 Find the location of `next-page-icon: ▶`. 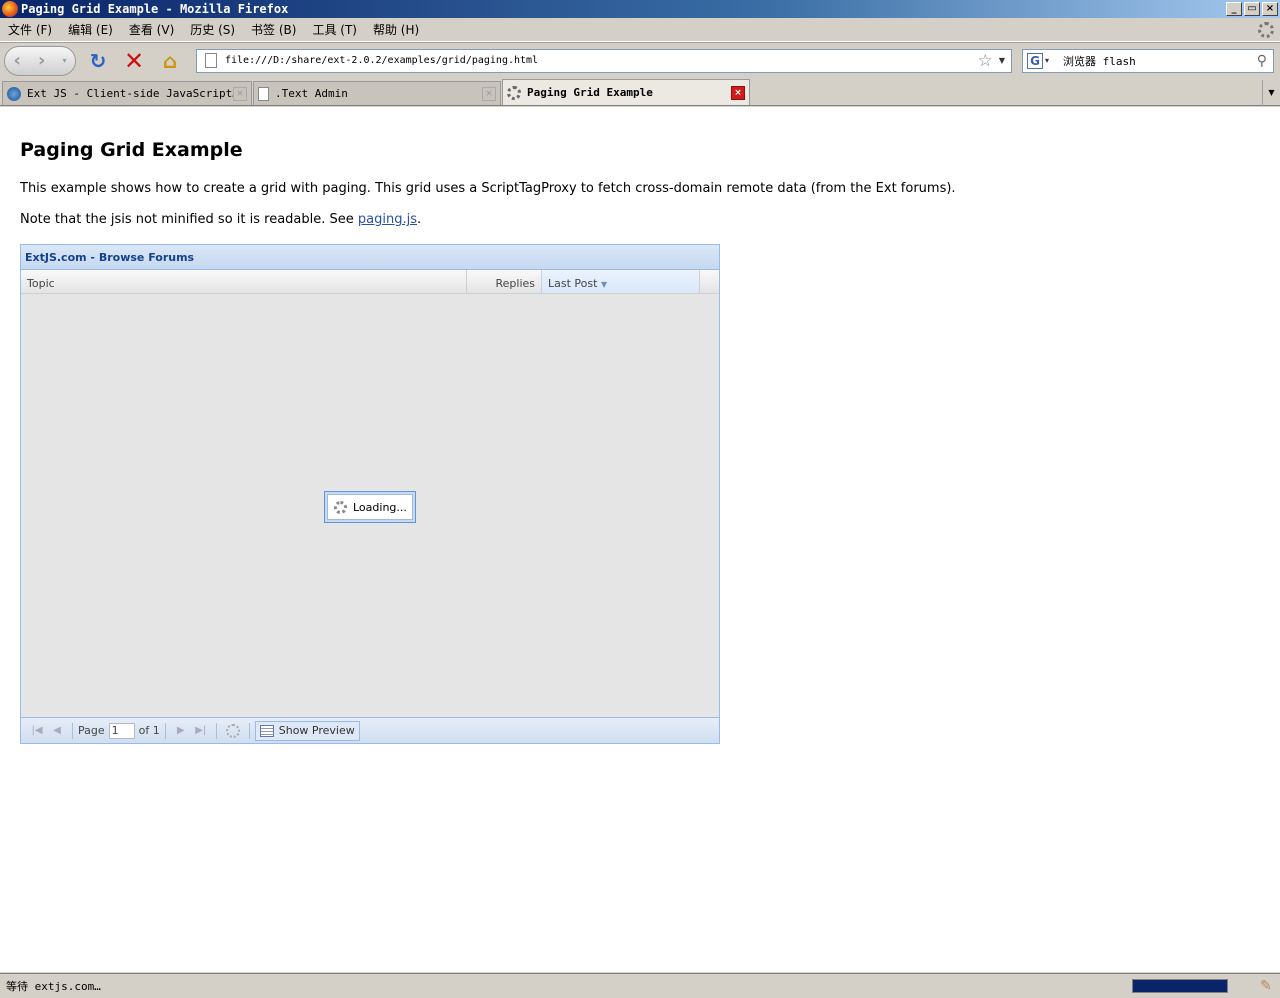

next-page-icon: ▶ is located at coordinates (181, 730).